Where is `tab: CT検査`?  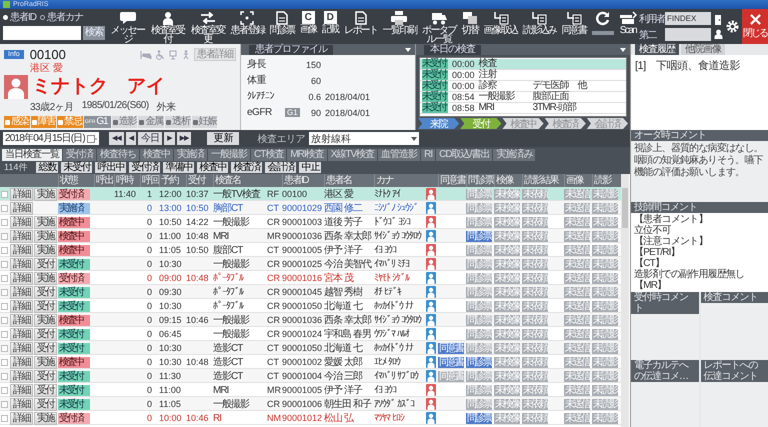
tab: CT検査 is located at coordinates (268, 155).